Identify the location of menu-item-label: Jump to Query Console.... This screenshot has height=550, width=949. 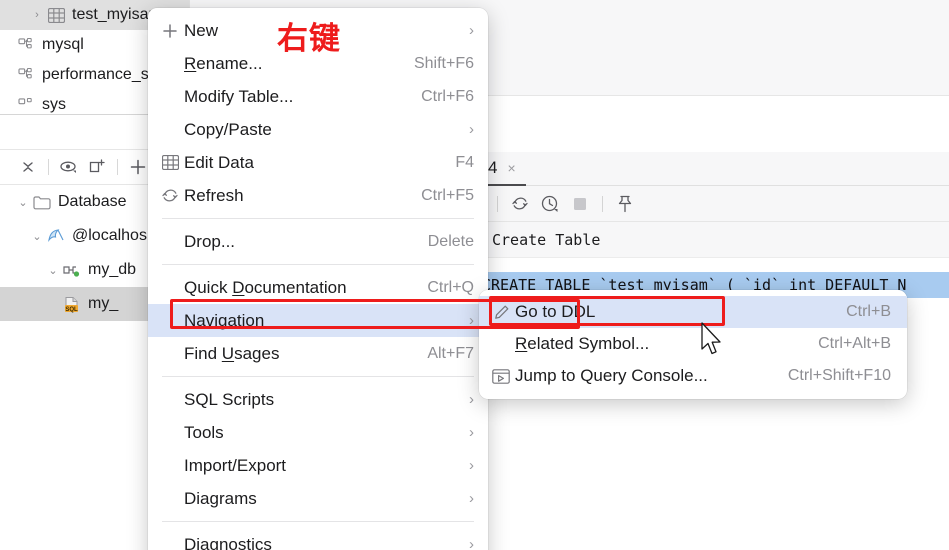
(611, 375).